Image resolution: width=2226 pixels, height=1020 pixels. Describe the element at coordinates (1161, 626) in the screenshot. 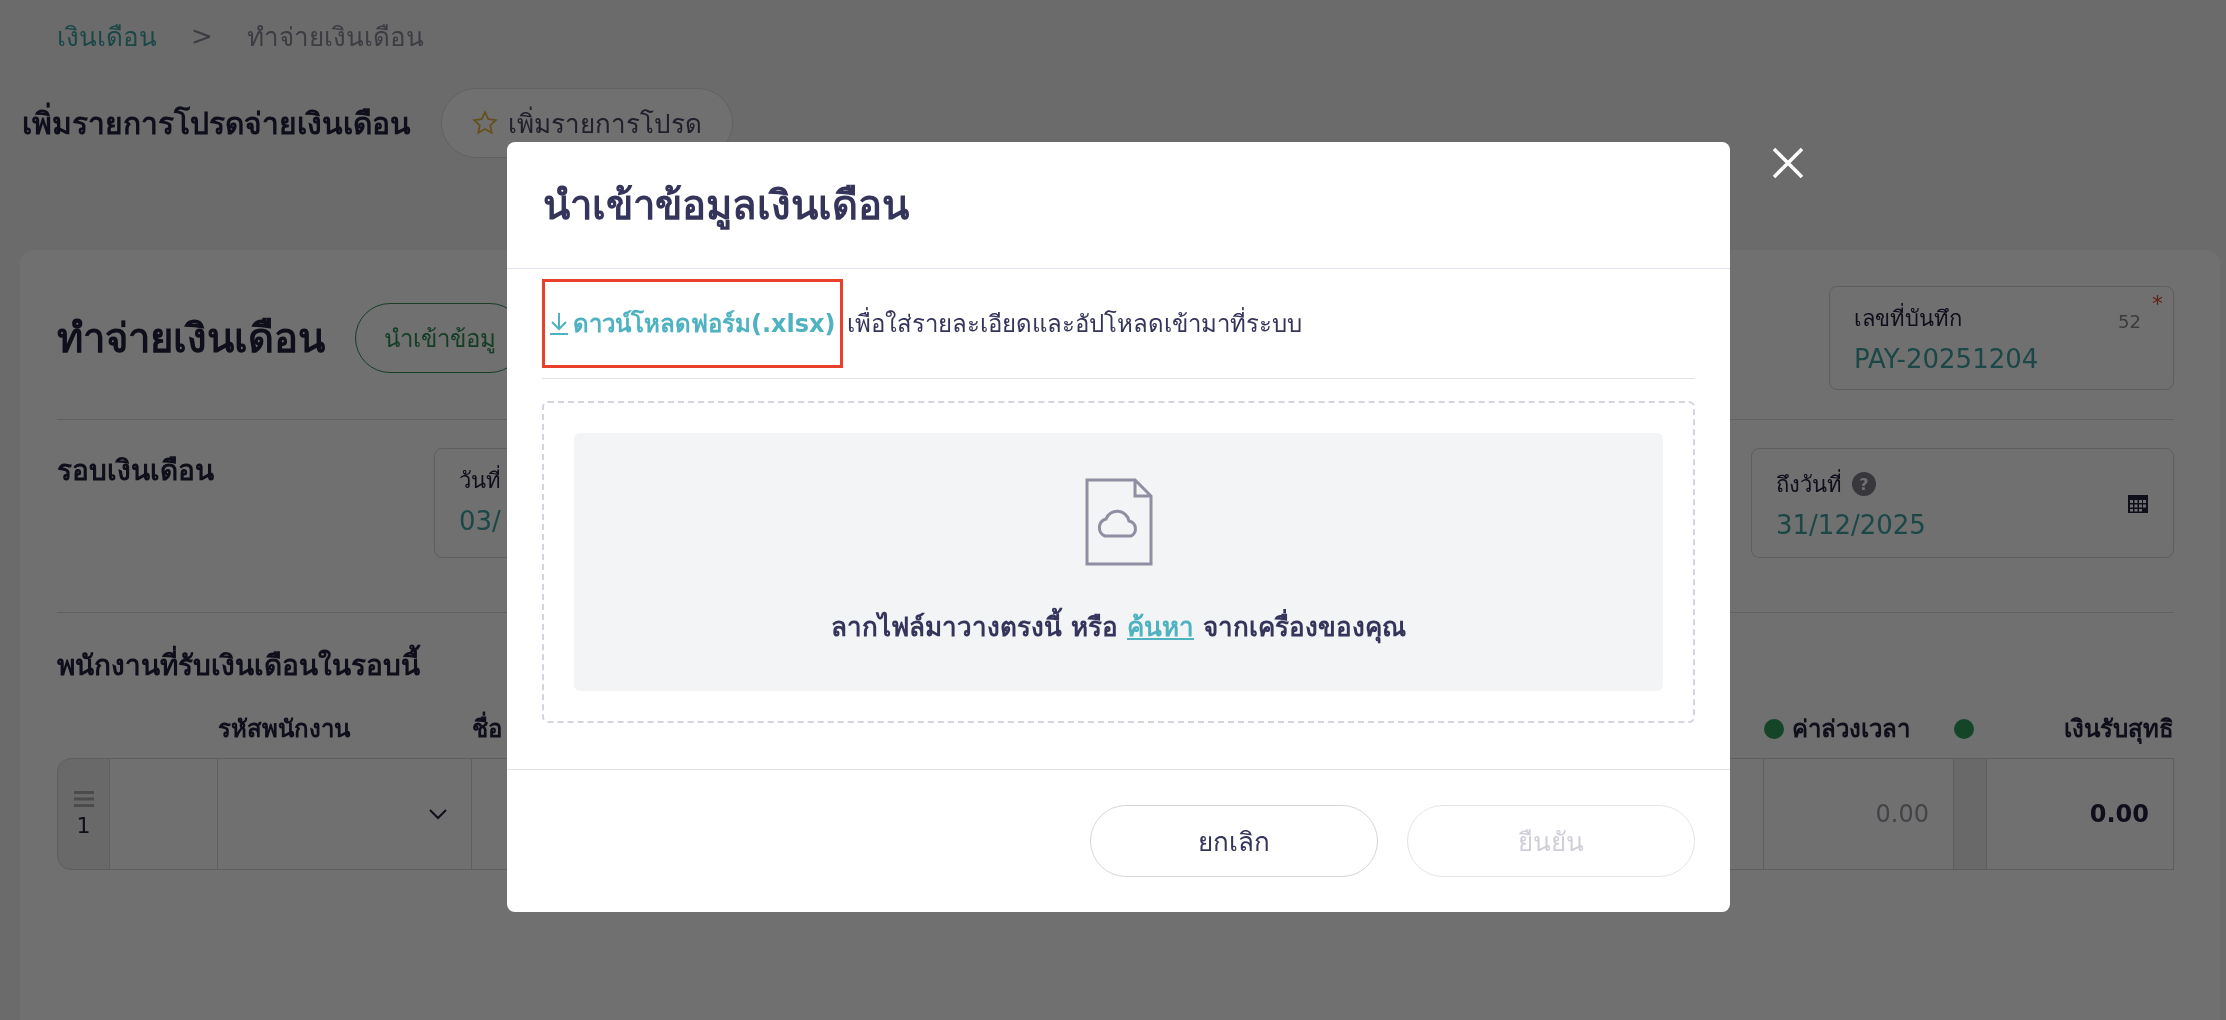

I see `browse-link: ค้นหา` at that location.